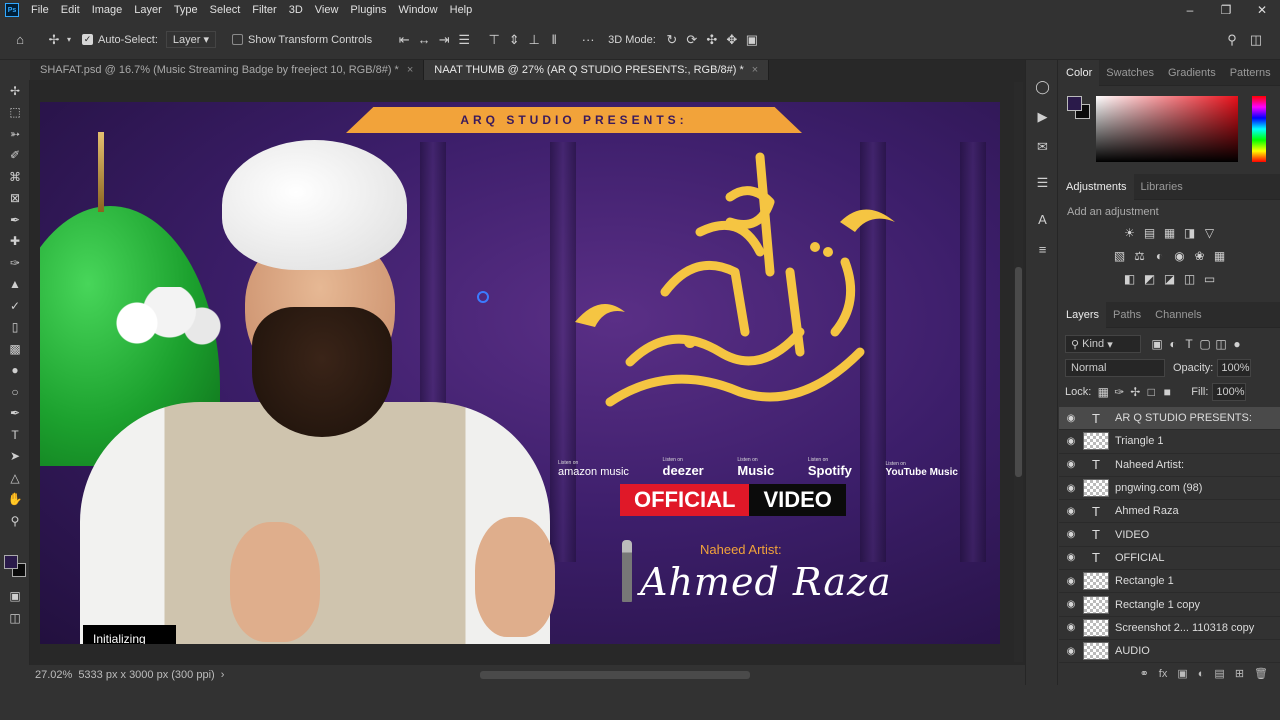  What do you see at coordinates (15, 285) in the screenshot?
I see `clone-stamp-tool-icon: ▲` at bounding box center [15, 285].